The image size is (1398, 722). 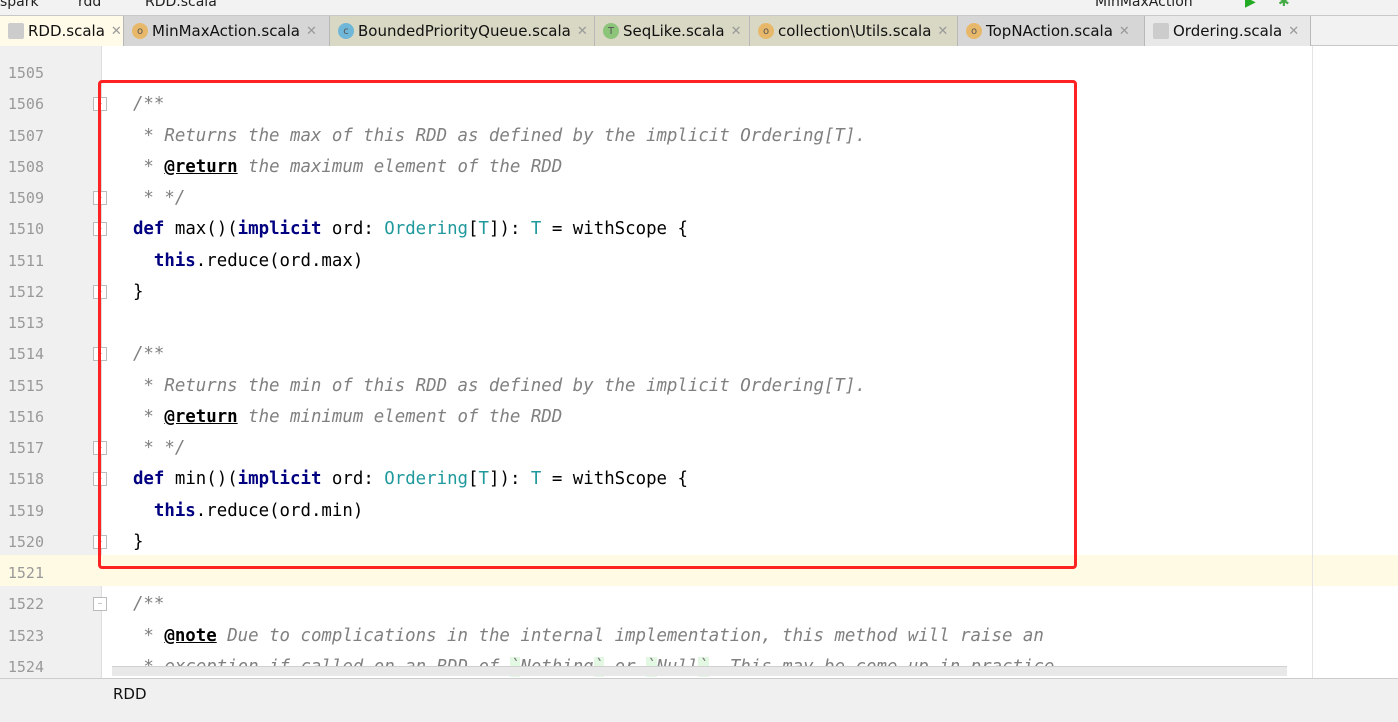 I want to click on tab-label: MinMaxAction.scala, so click(x=226, y=31).